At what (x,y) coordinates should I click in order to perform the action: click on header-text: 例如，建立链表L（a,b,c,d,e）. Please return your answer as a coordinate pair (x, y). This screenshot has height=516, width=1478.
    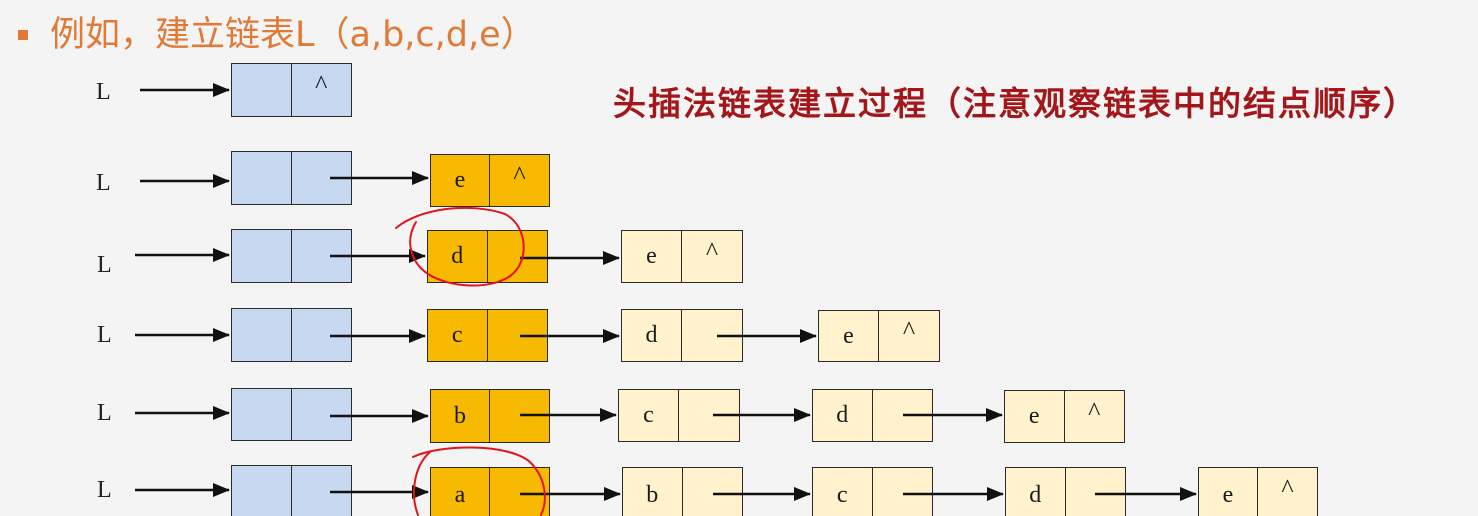
    Looking at the image, I should click on (293, 35).